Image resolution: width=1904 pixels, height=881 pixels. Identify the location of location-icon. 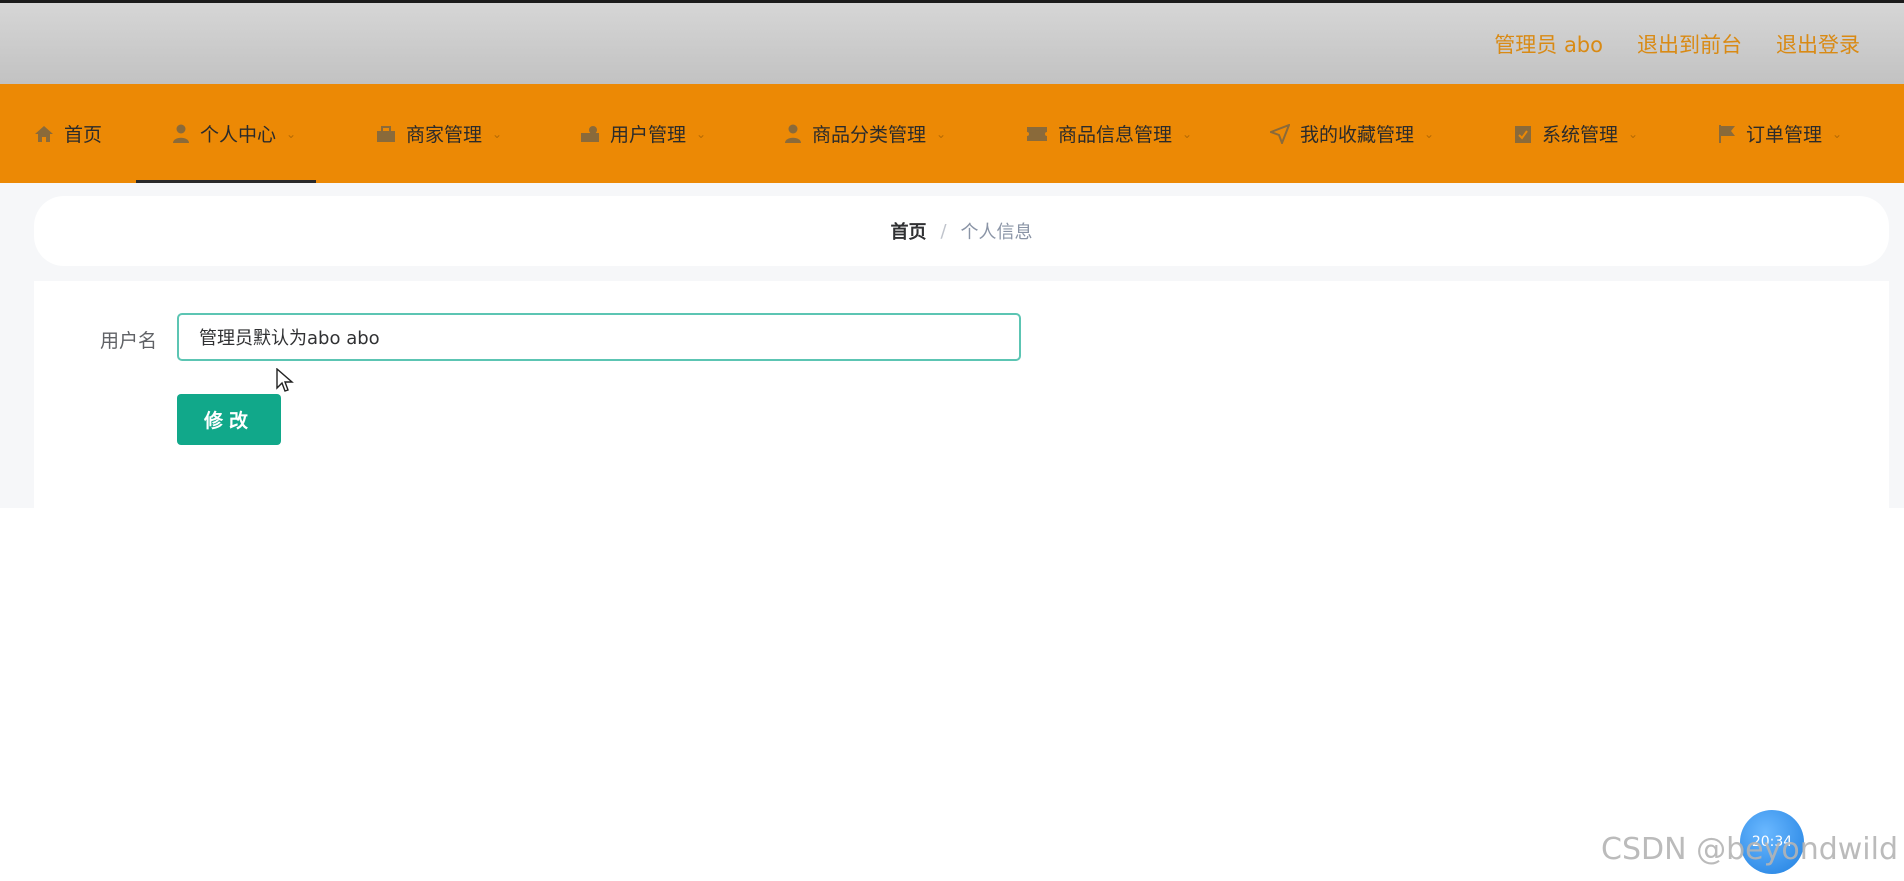
(1280, 133).